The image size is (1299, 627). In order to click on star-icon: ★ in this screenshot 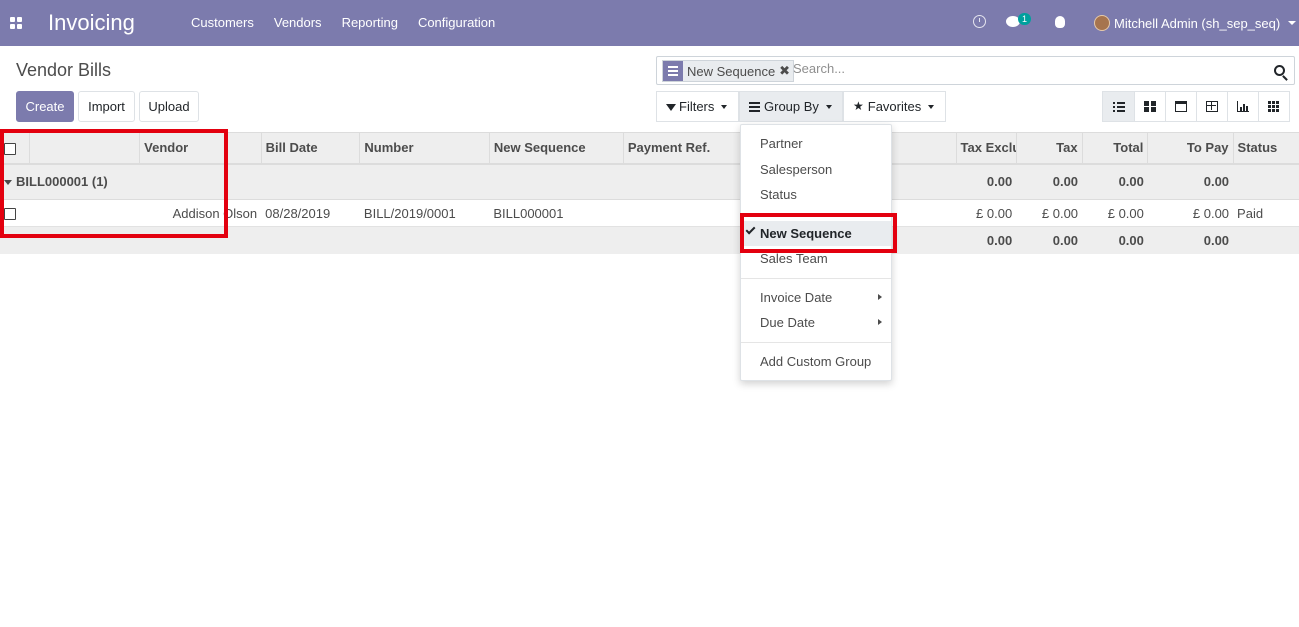, I will do `click(858, 106)`.